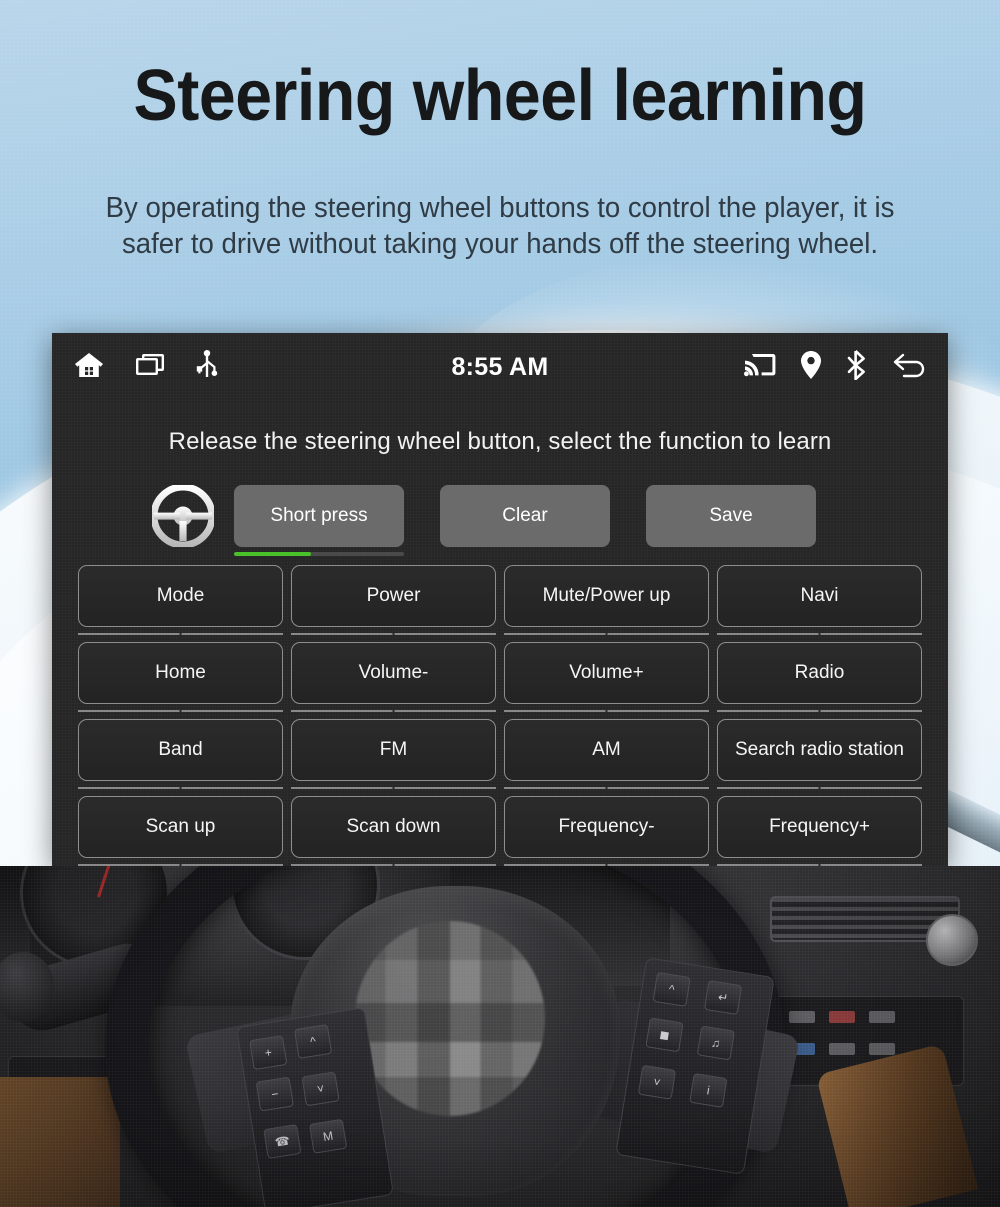  I want to click on mode-key: M, so click(328, 1136).